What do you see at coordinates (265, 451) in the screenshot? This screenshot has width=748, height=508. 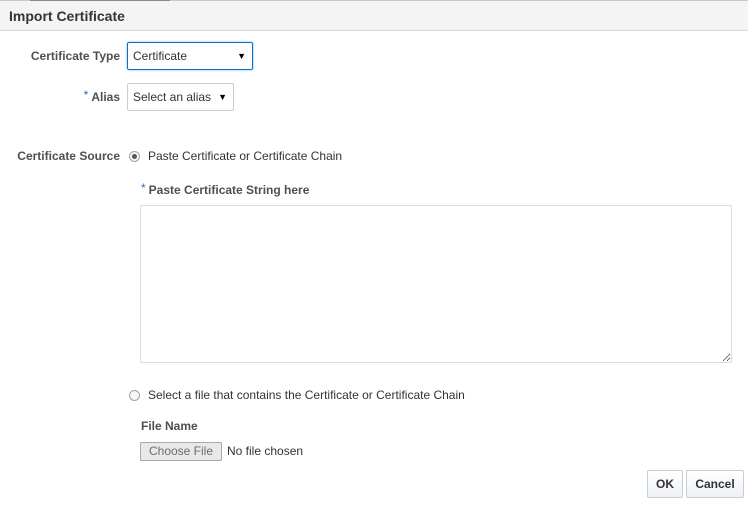 I see `file-status-text: No file chosen` at bounding box center [265, 451].